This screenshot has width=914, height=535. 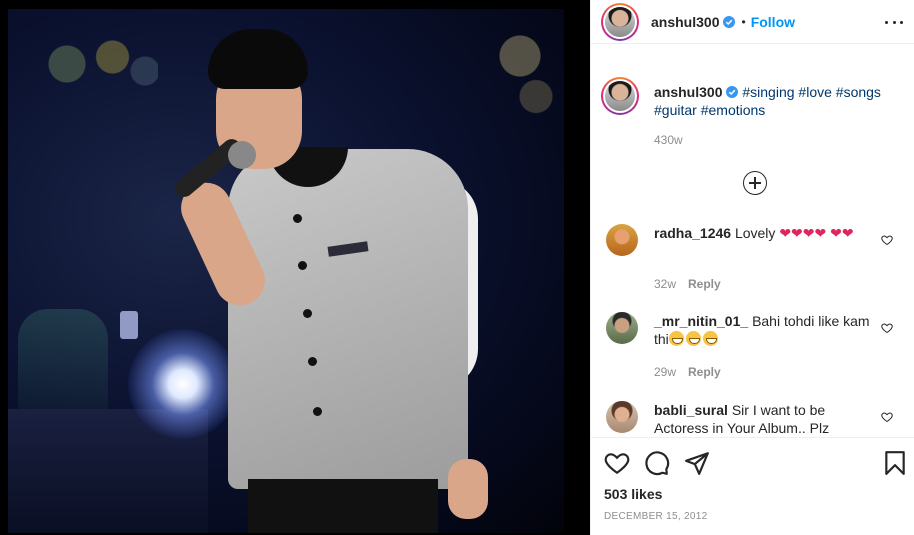 What do you see at coordinates (93, 64) in the screenshot?
I see `background-balloons` at bounding box center [93, 64].